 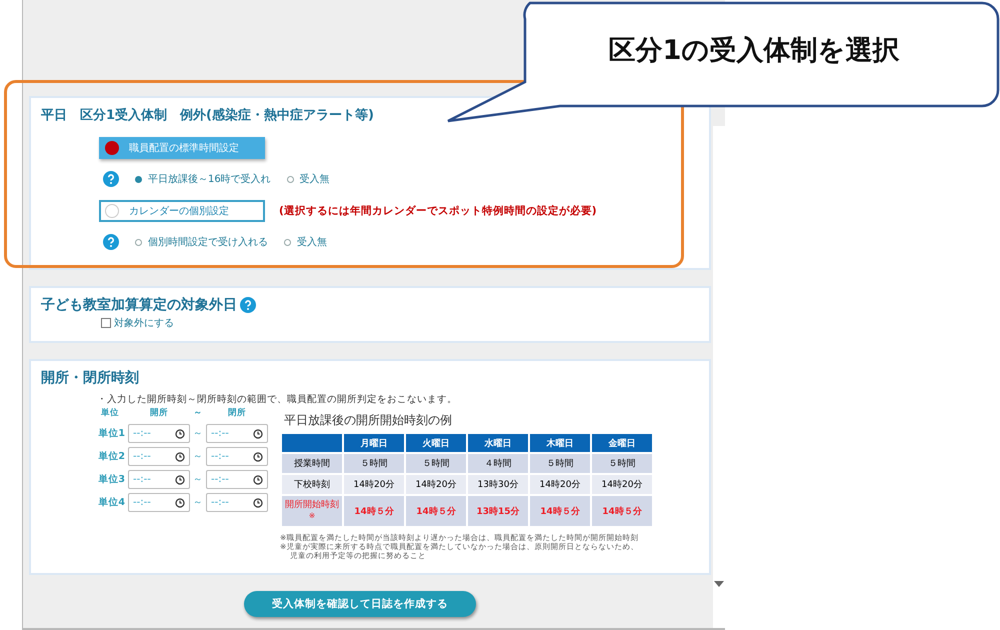 I want to click on column-header: 金曜日, so click(x=622, y=443).